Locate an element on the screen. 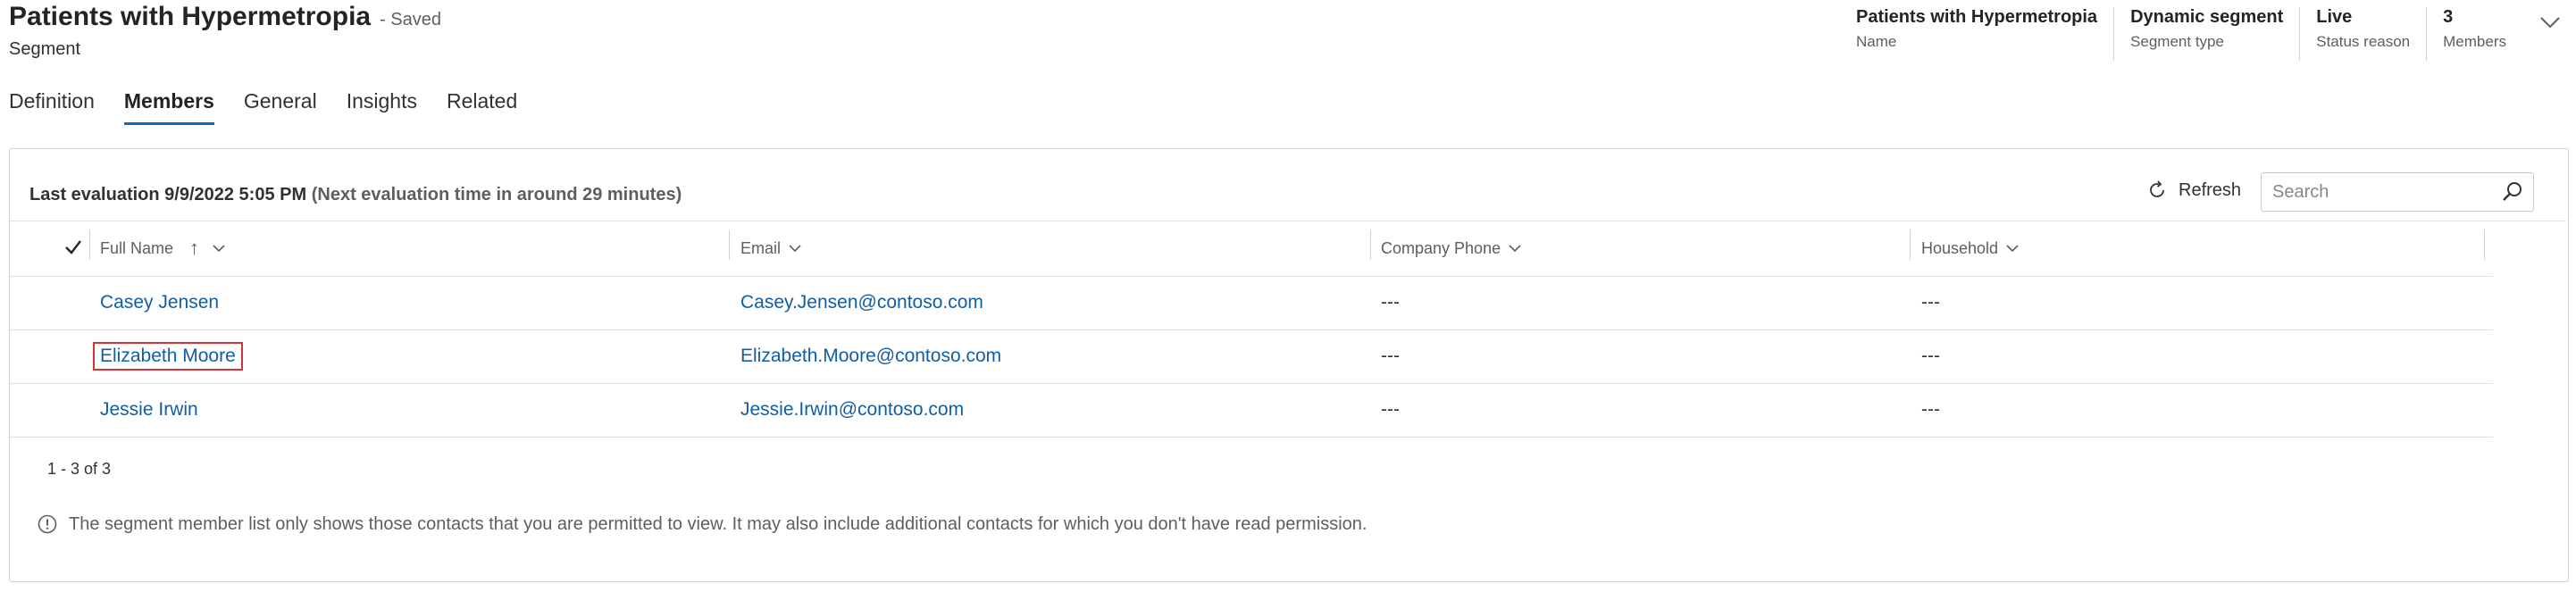 This screenshot has height=592, width=2576. header-field-members: 3 Members is located at coordinates (2474, 34).